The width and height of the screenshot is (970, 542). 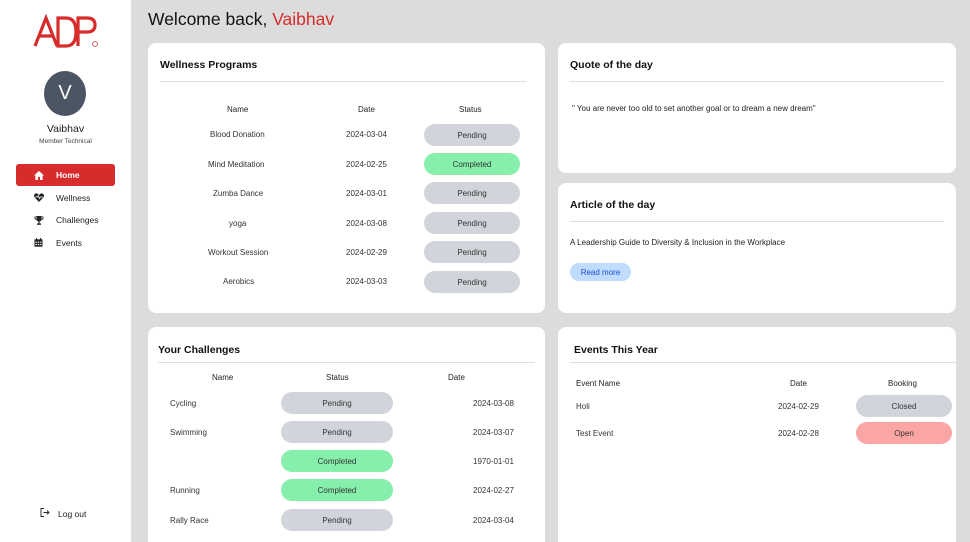 I want to click on event-name: Test Event, so click(x=595, y=433).